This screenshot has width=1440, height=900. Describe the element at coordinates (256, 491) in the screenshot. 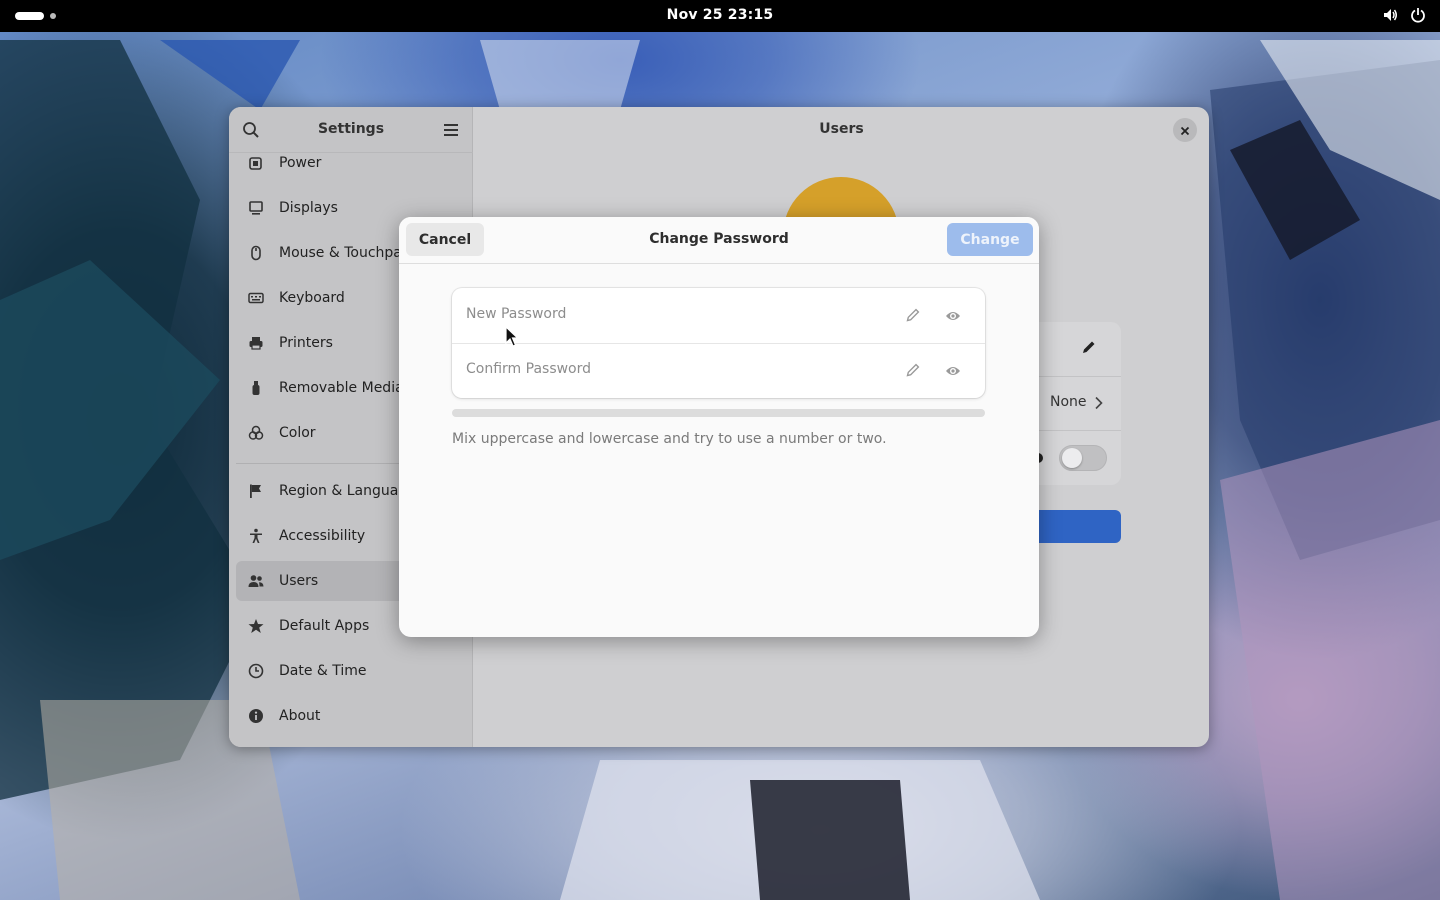

I see `flag-icon` at that location.